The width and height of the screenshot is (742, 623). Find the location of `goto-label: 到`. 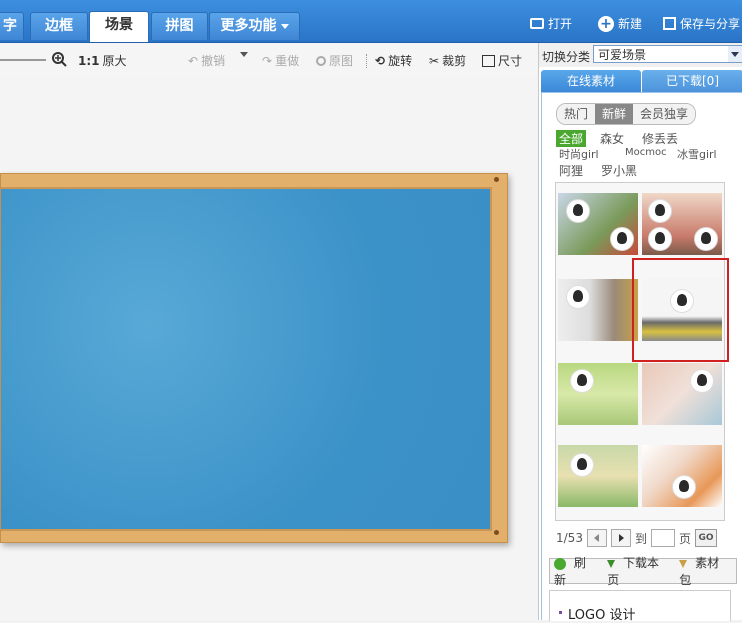

goto-label: 到 is located at coordinates (640, 538).